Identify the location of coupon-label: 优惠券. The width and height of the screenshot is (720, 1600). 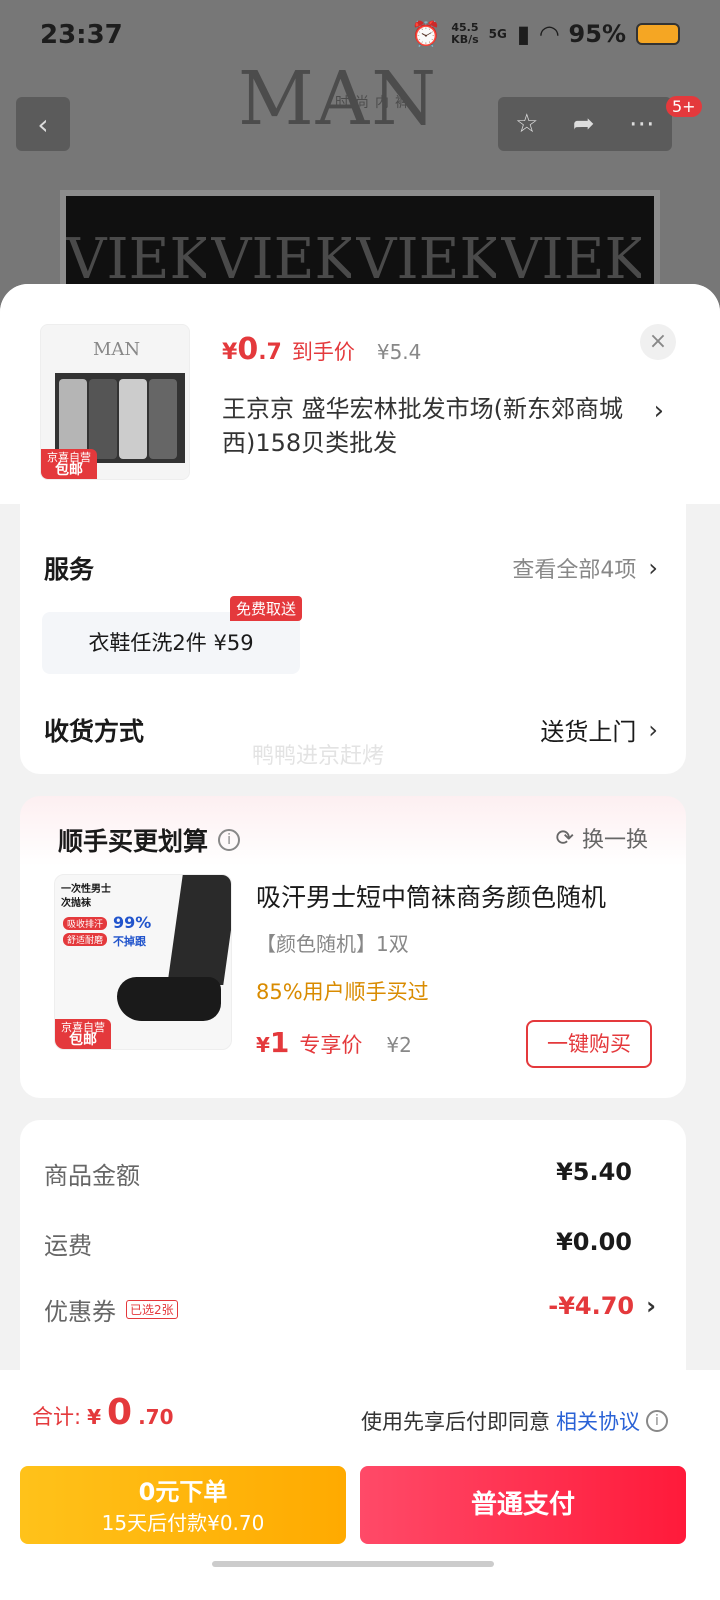
(80, 1312).